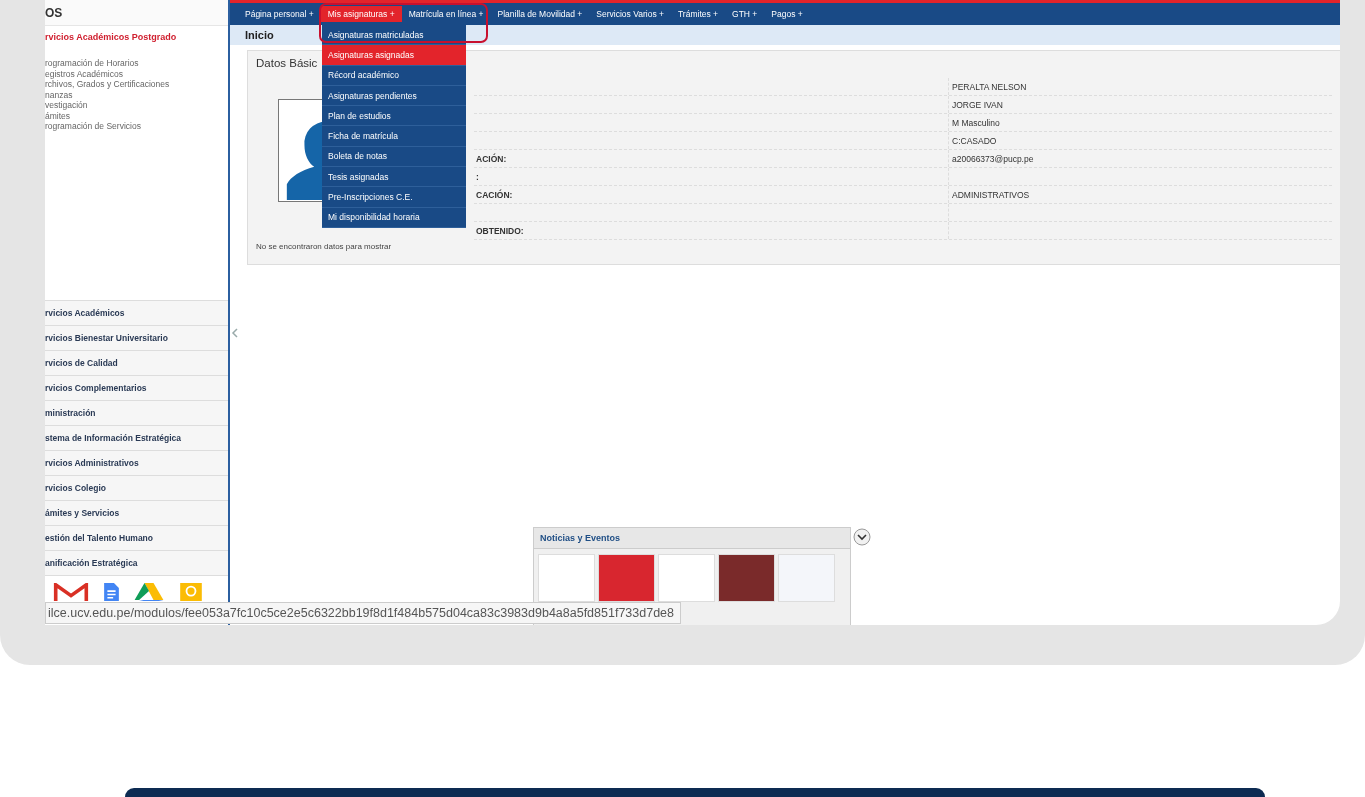  I want to click on dropdown-item: Mi disponibilidad horaria, so click(394, 217).